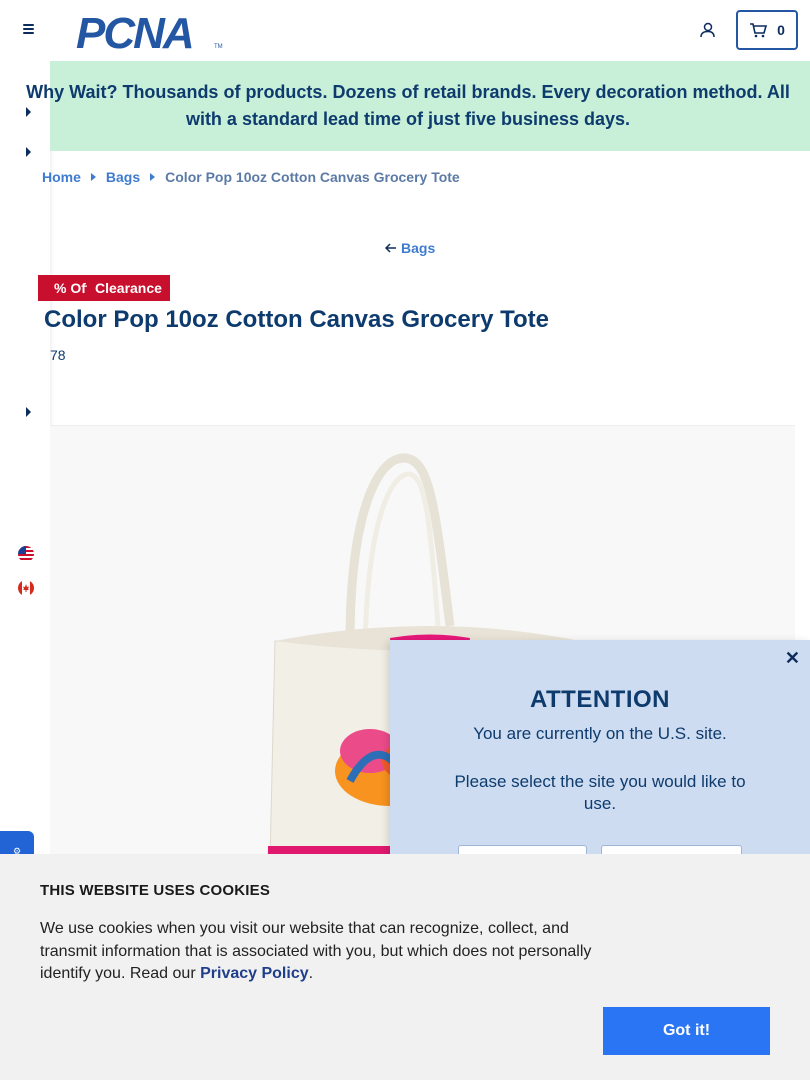 The height and width of the screenshot is (1080, 810). What do you see at coordinates (123, 177) in the screenshot?
I see `breadcrumb-bags: Bags` at bounding box center [123, 177].